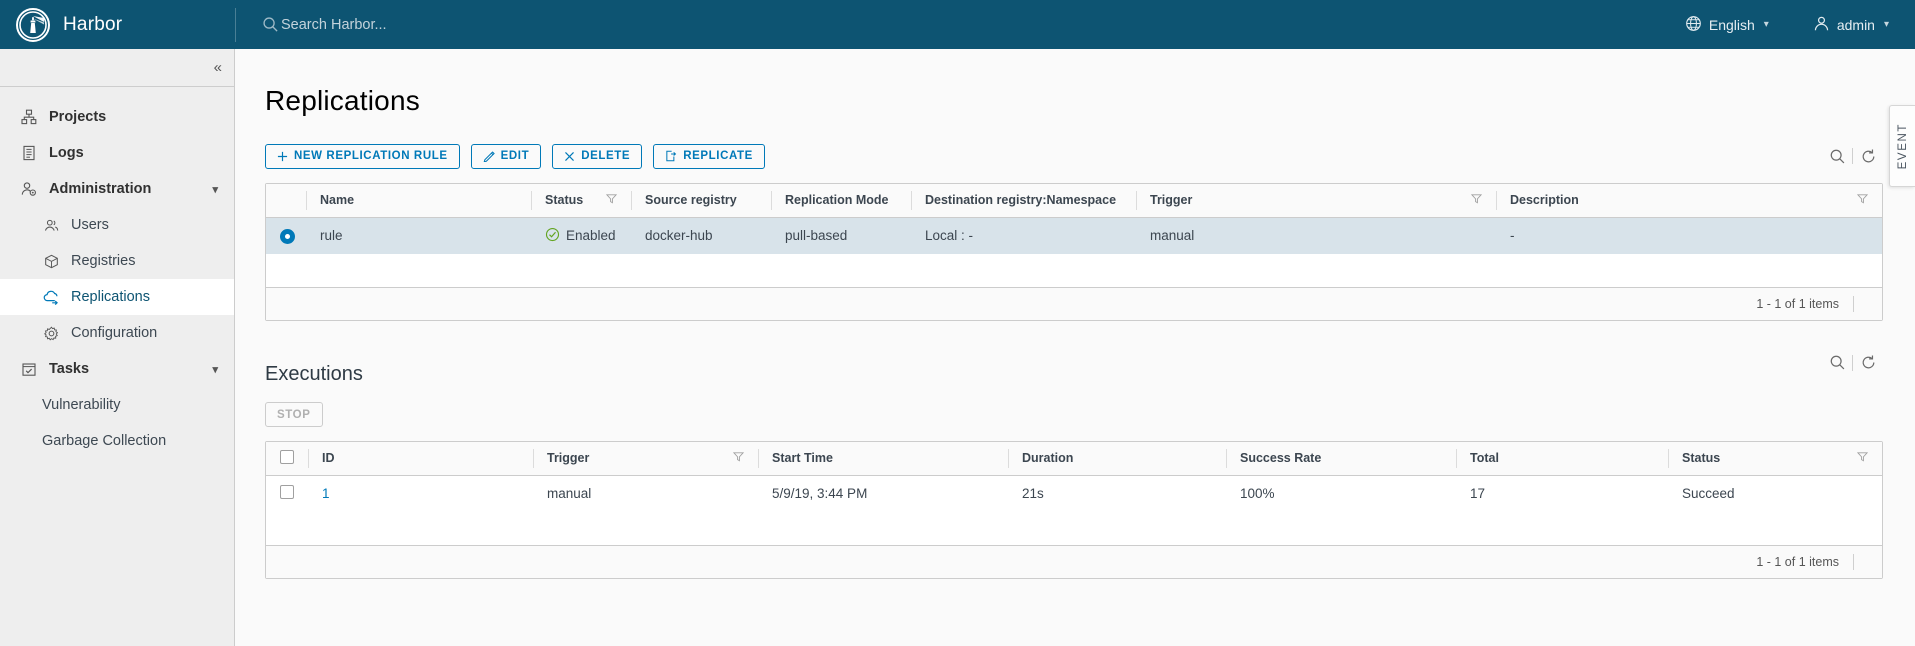 Image resolution: width=1915 pixels, height=646 pixels. Describe the element at coordinates (29, 189) in the screenshot. I see `administration-icon` at that location.